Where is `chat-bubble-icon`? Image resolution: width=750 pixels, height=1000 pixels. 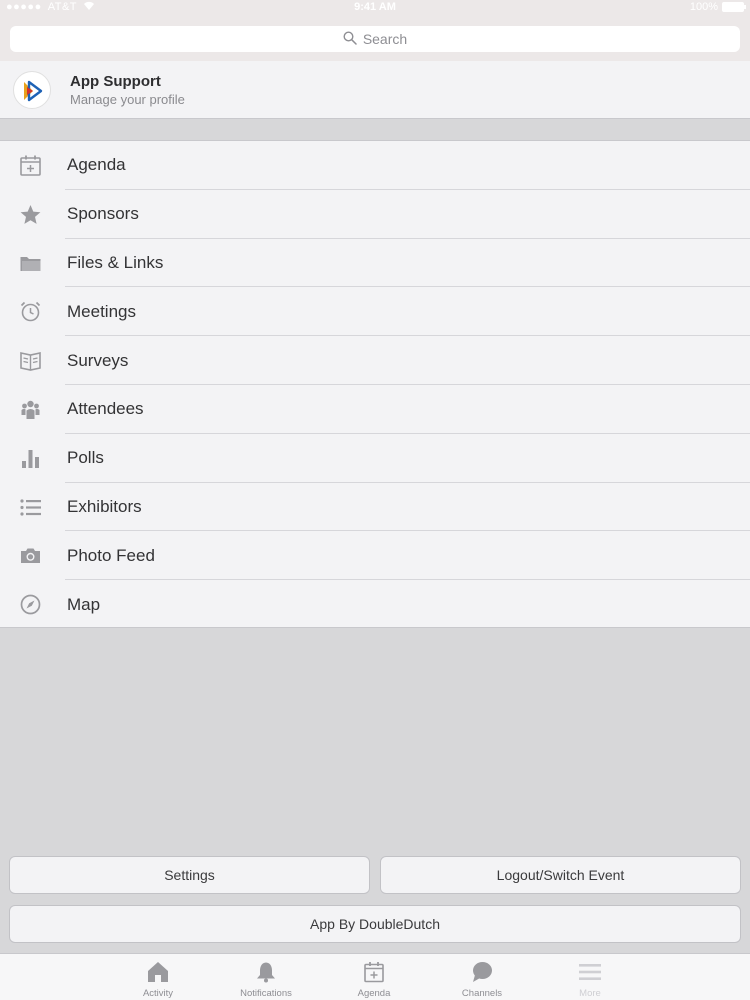
chat-bubble-icon is located at coordinates (482, 972).